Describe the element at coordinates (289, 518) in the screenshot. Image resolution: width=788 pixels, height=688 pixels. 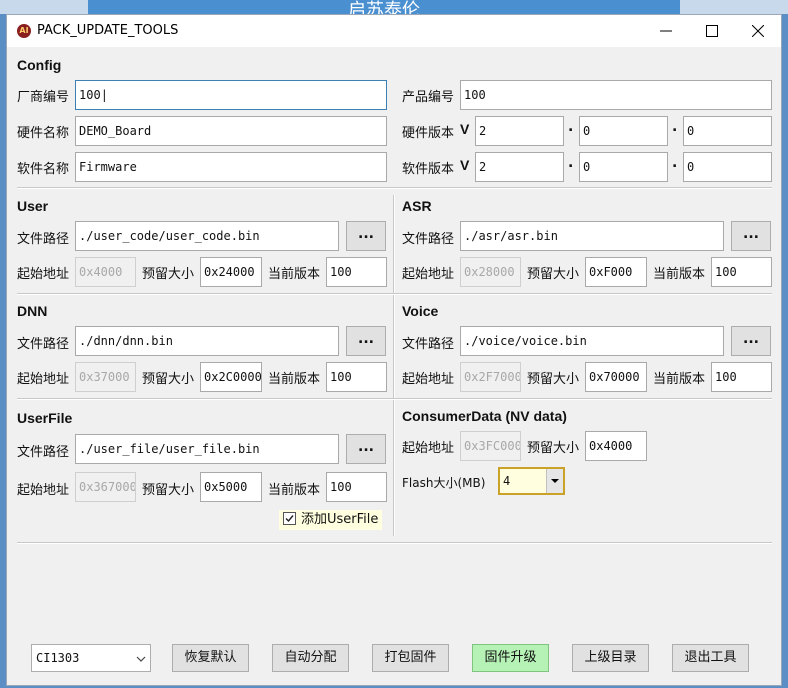
I see `checkbox-check-icon` at that location.